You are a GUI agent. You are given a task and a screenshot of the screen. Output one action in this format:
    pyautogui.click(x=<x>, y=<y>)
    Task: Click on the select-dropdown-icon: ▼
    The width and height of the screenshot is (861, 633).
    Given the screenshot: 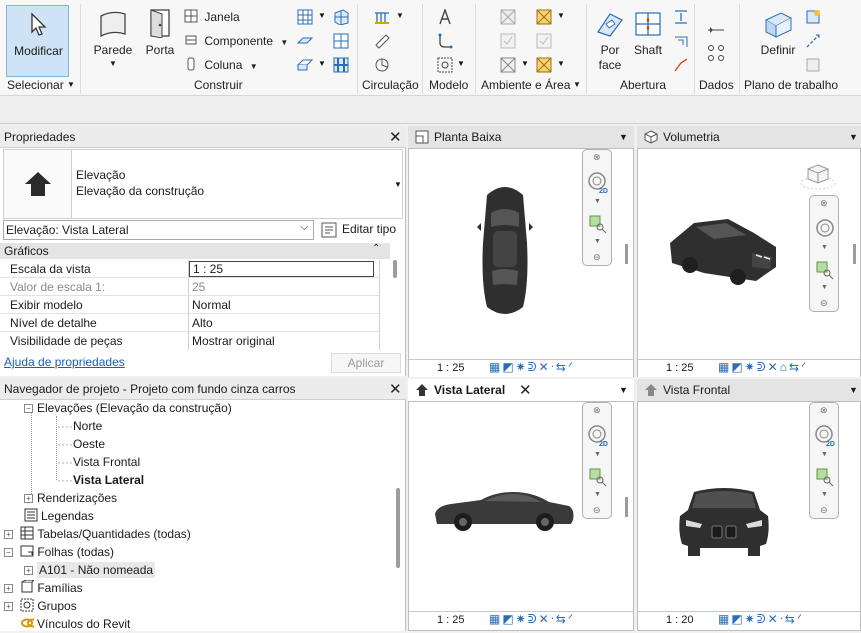 What is the action you would take?
    pyautogui.click(x=71, y=84)
    